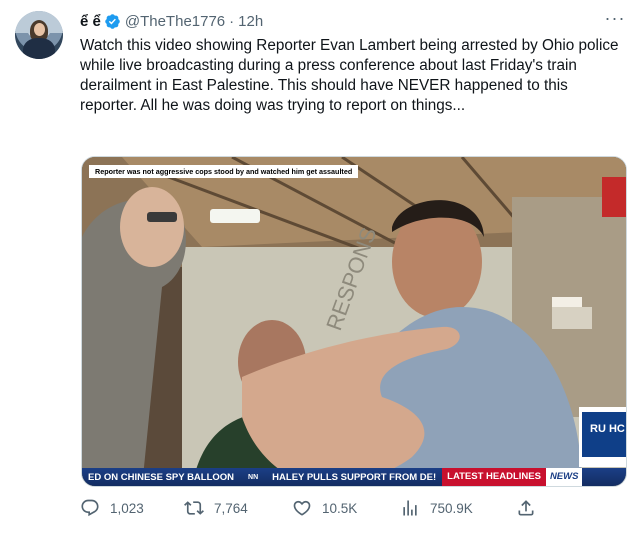 The image size is (641, 533). What do you see at coordinates (526, 508) in the screenshot?
I see `share-icon` at bounding box center [526, 508].